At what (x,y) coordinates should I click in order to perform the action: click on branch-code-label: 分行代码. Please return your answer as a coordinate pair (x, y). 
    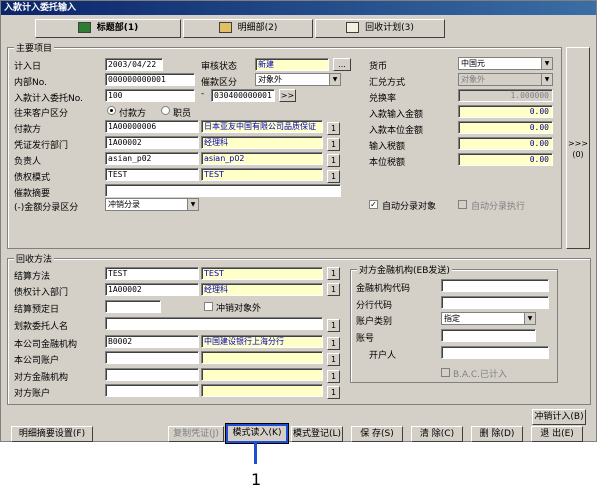
    Looking at the image, I should click on (374, 306).